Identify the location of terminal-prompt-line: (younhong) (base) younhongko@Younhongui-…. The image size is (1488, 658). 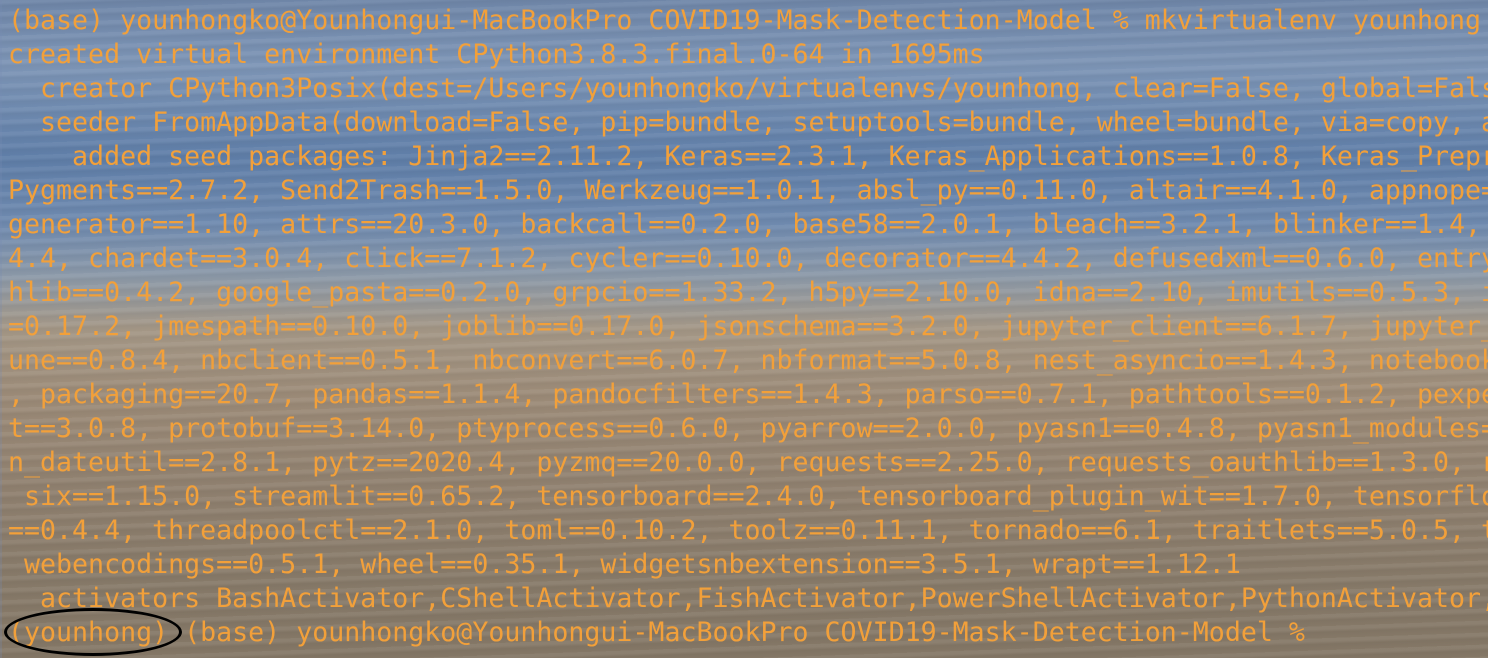
(748, 633).